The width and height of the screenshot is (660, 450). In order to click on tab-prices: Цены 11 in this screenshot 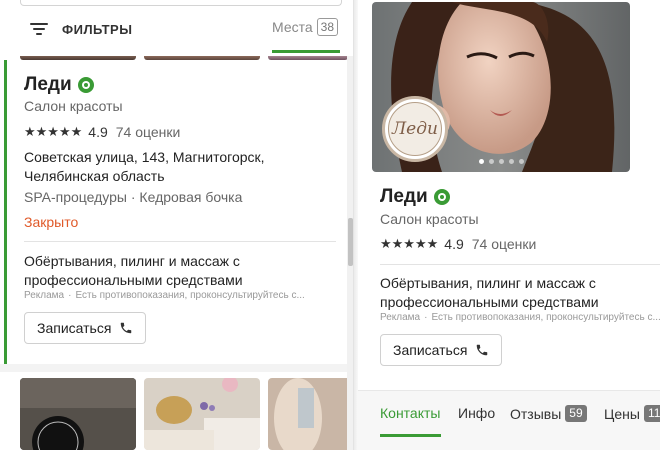, I will do `click(632, 413)`.